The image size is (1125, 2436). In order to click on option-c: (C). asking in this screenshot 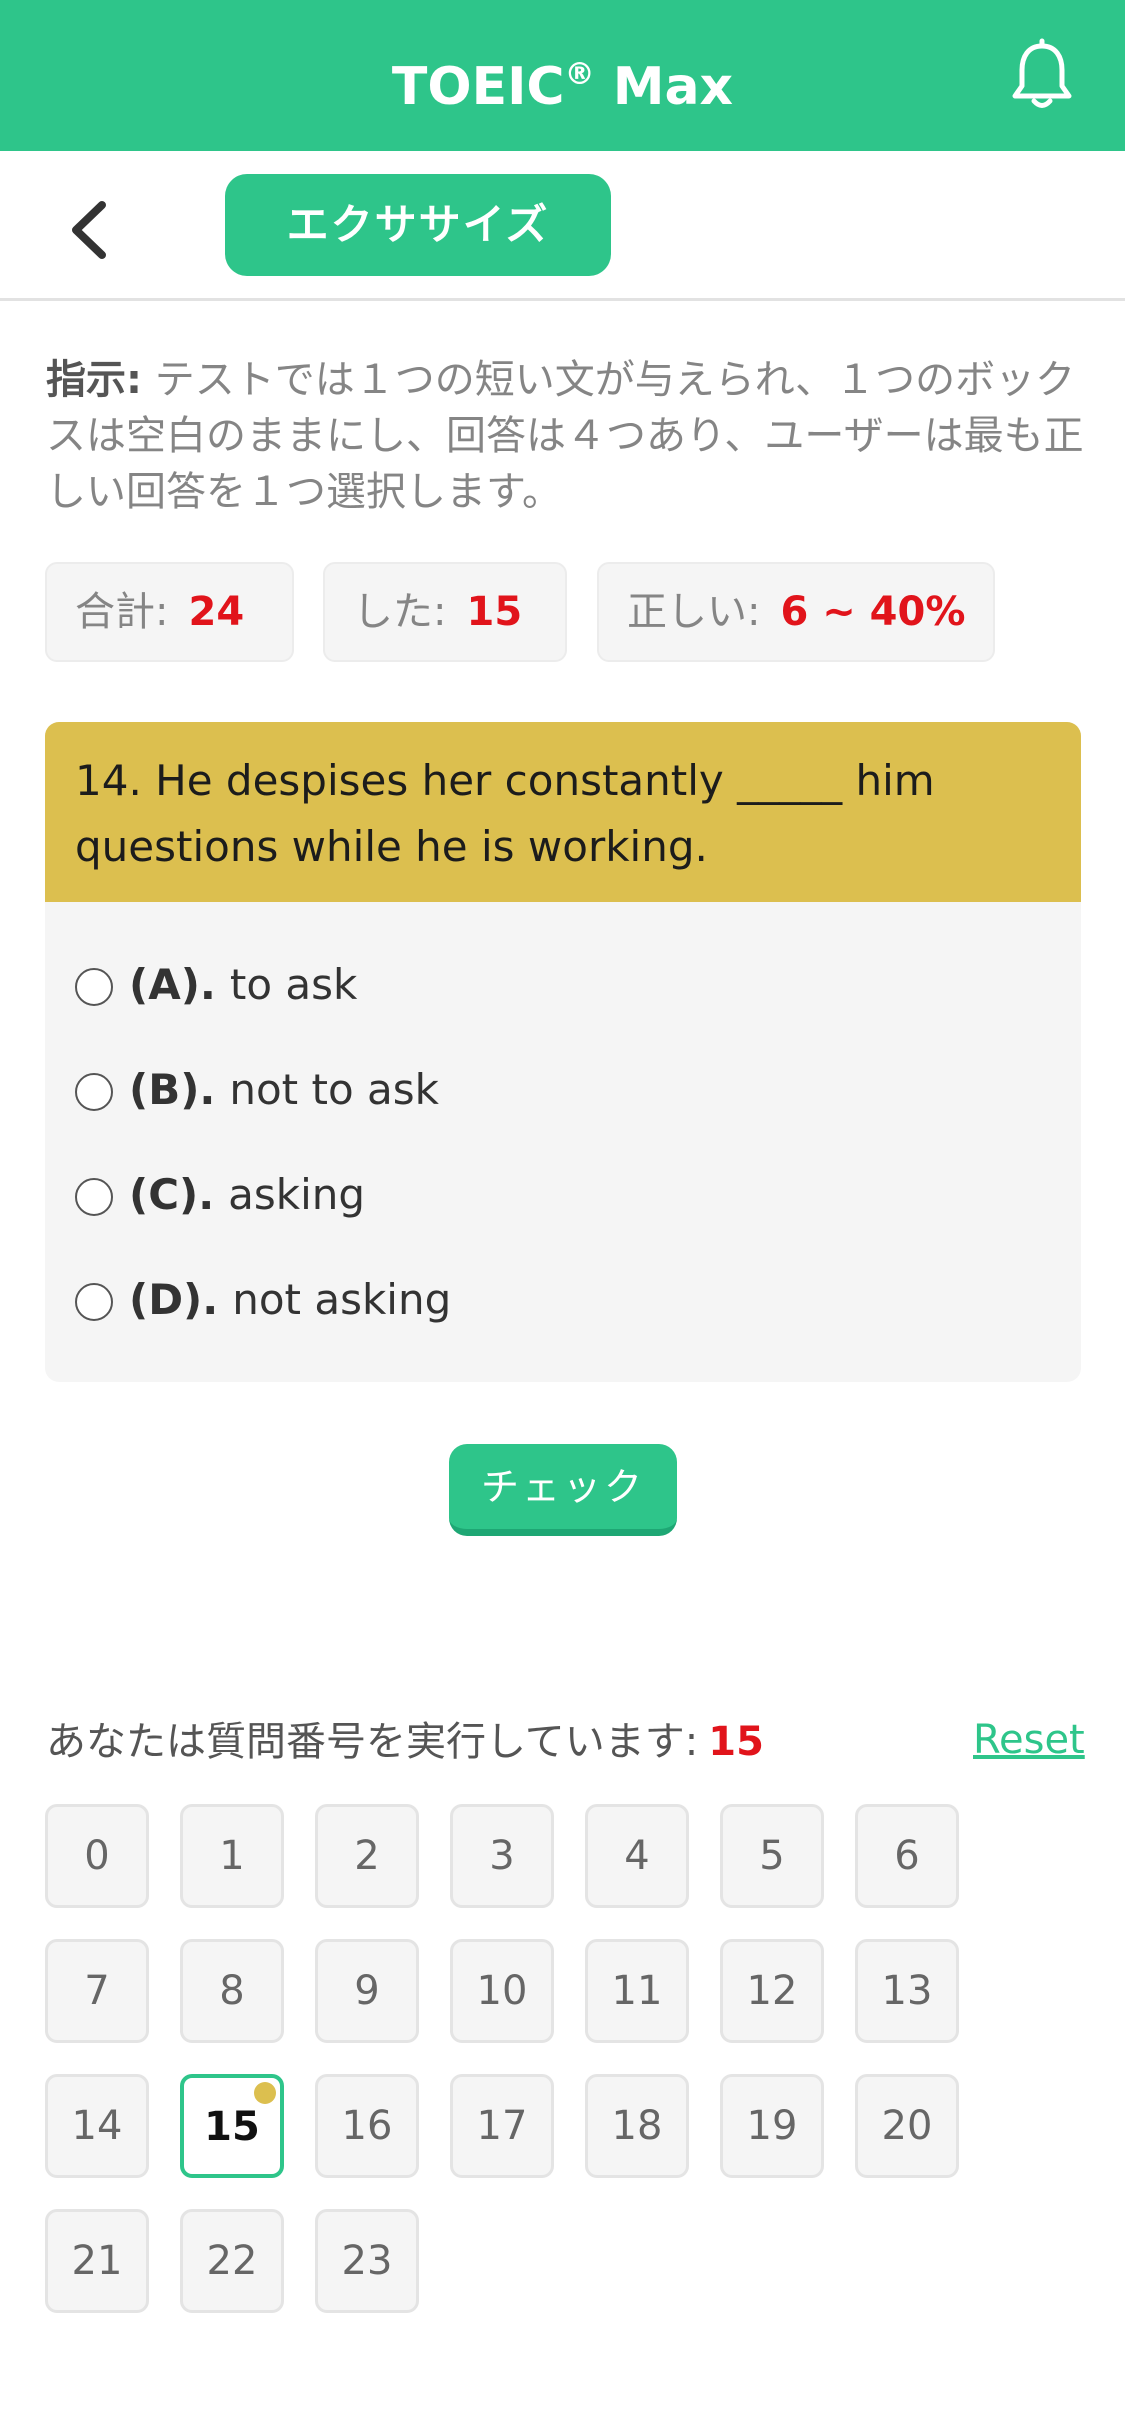, I will do `click(220, 1195)`.